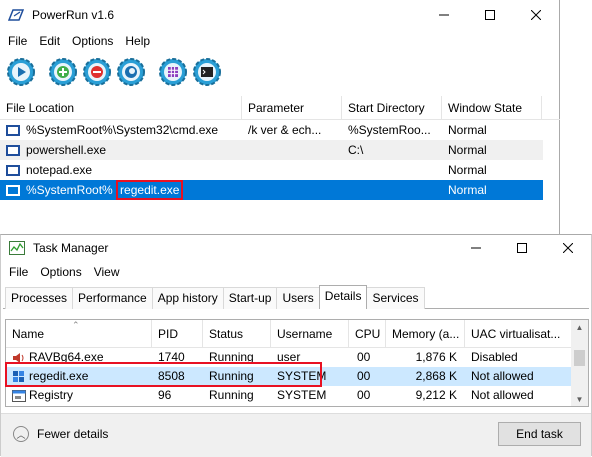 Image resolution: width=592 pixels, height=457 pixels. I want to click on column-name: ⌃ Name, so click(79, 334).